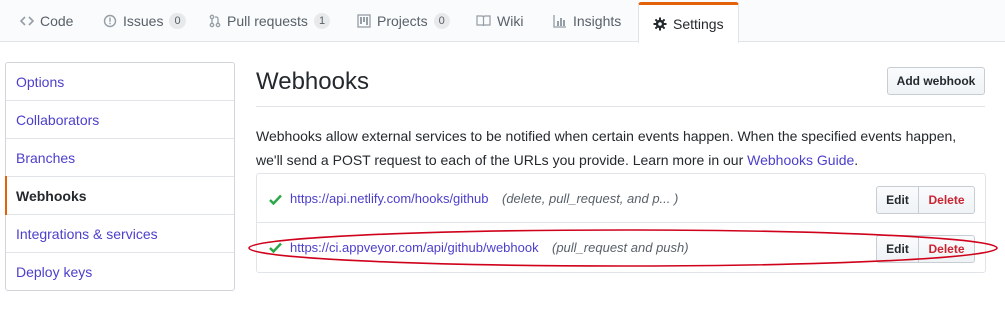  I want to click on webhooks-guide-link: Webhooks Guide, so click(800, 160).